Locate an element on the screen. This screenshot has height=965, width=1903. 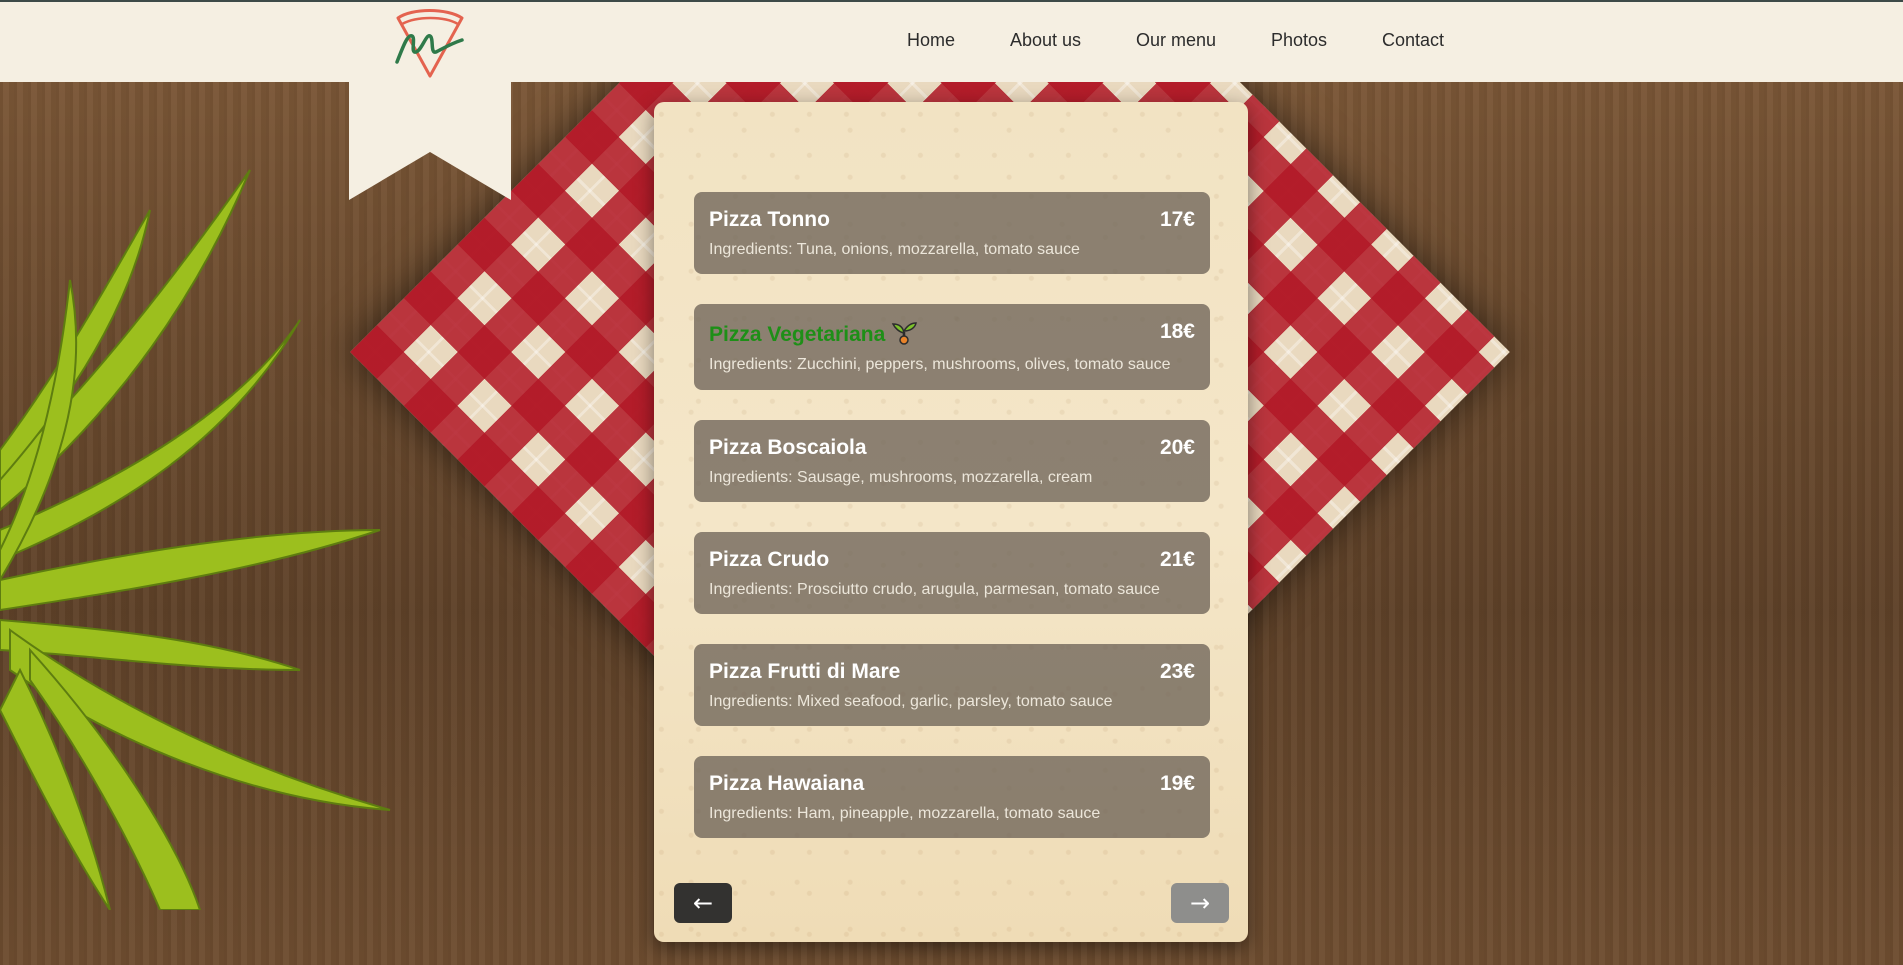
nav-our-menu: Our menu is located at coordinates (1176, 40).